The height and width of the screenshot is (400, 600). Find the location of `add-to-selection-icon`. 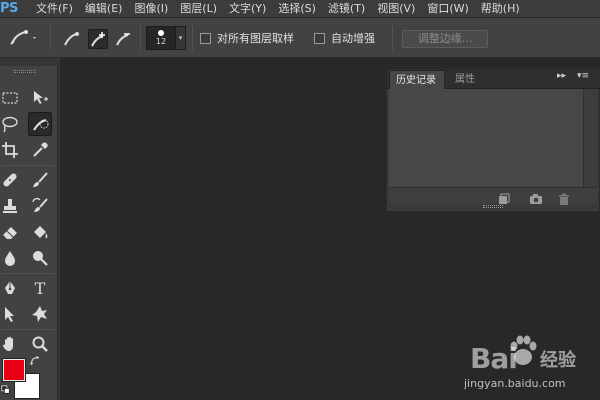

add-to-selection-icon is located at coordinates (98, 39).